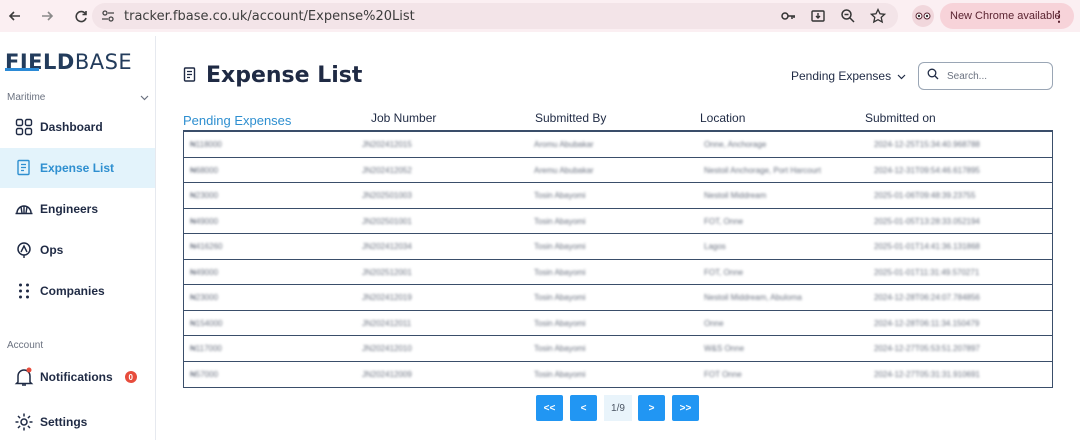 This screenshot has width=1080, height=442. What do you see at coordinates (206, 323) in the screenshot?
I see `amount-cell: ₦154000` at bounding box center [206, 323].